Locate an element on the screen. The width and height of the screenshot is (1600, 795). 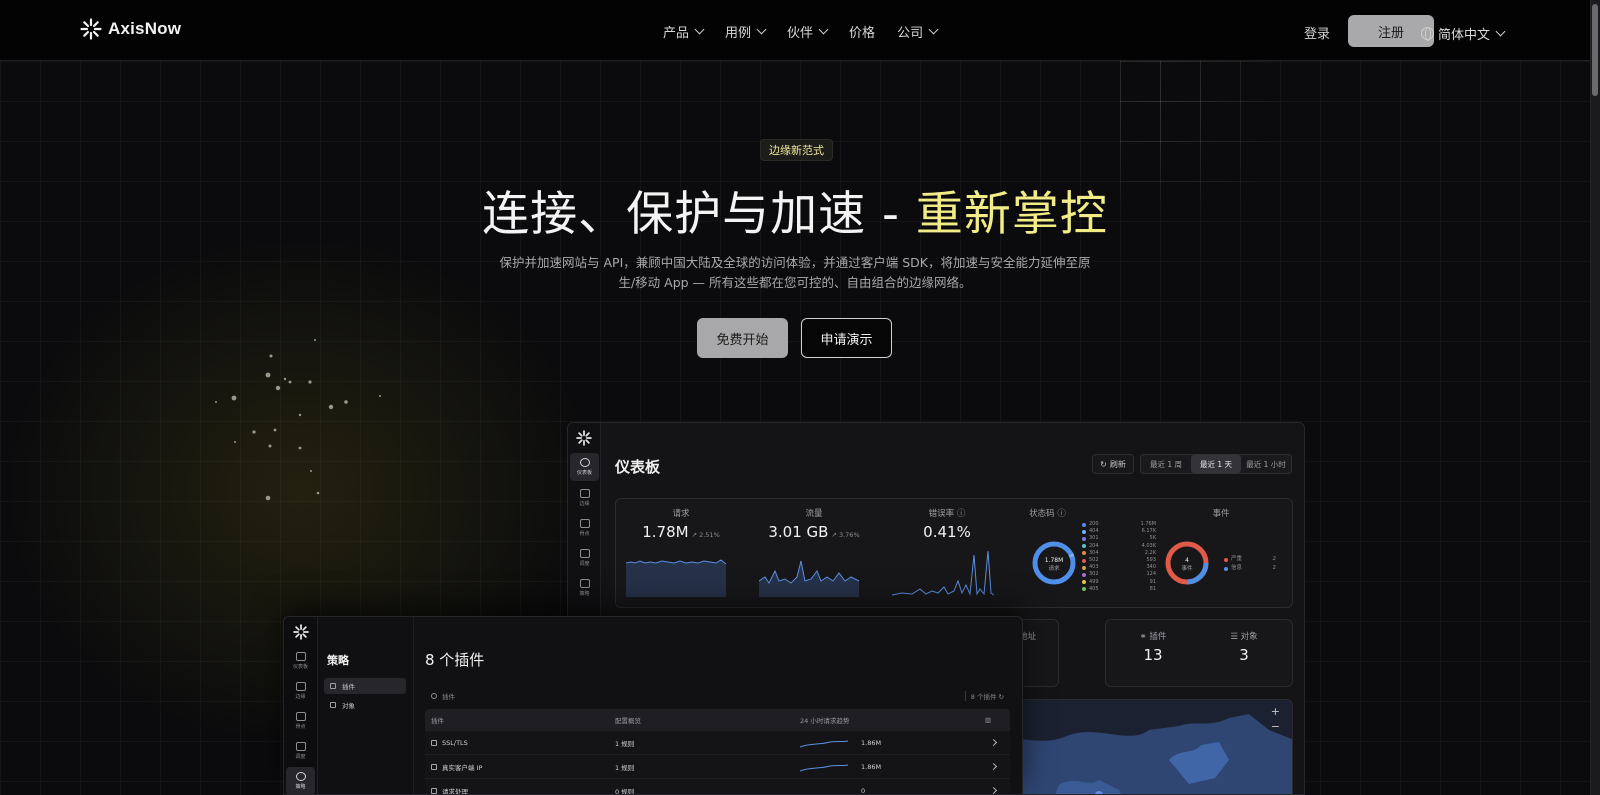
column-header: 配置概览 is located at coordinates (628, 720).